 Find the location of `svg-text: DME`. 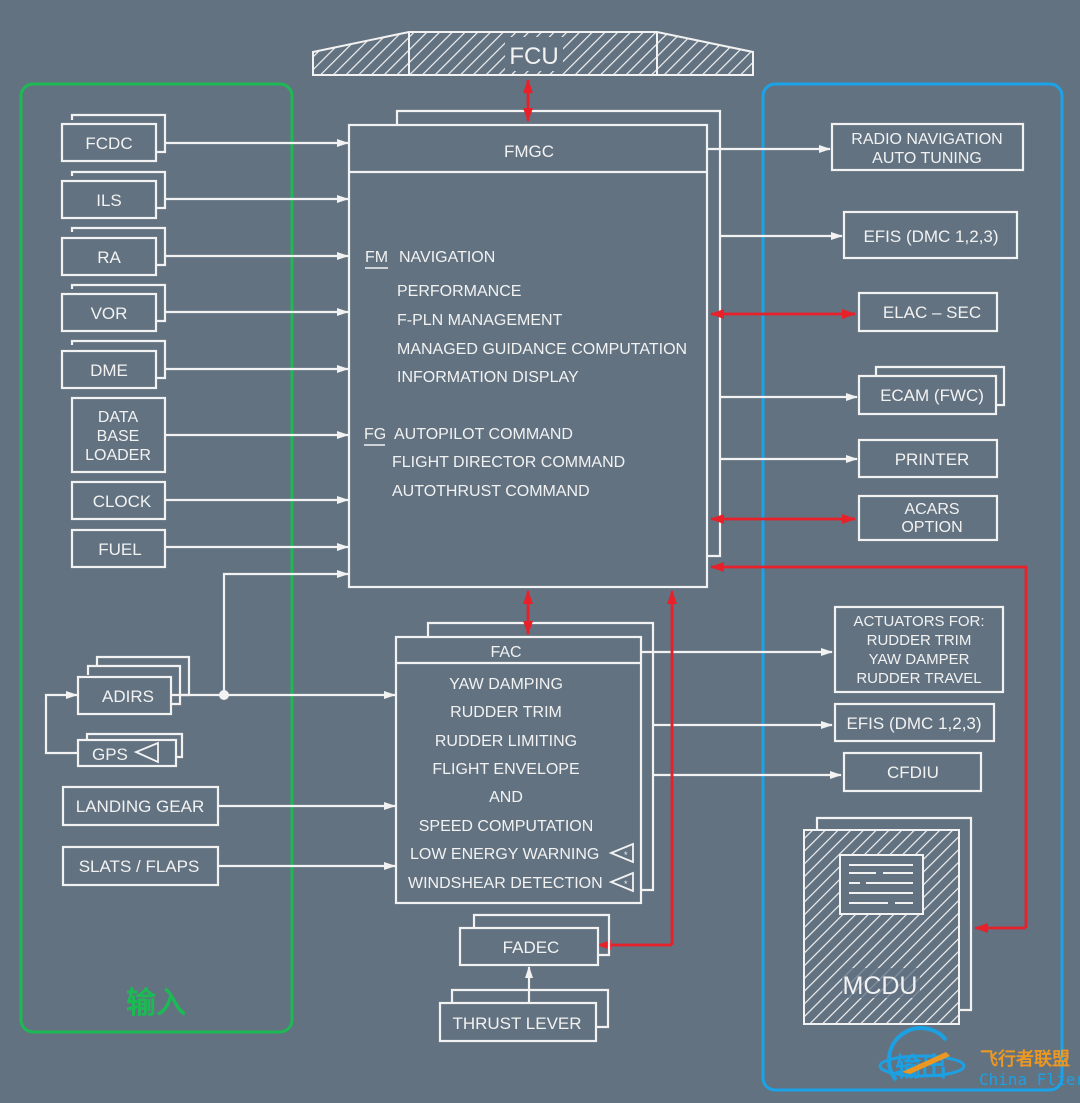

svg-text: DME is located at coordinates (109, 370).